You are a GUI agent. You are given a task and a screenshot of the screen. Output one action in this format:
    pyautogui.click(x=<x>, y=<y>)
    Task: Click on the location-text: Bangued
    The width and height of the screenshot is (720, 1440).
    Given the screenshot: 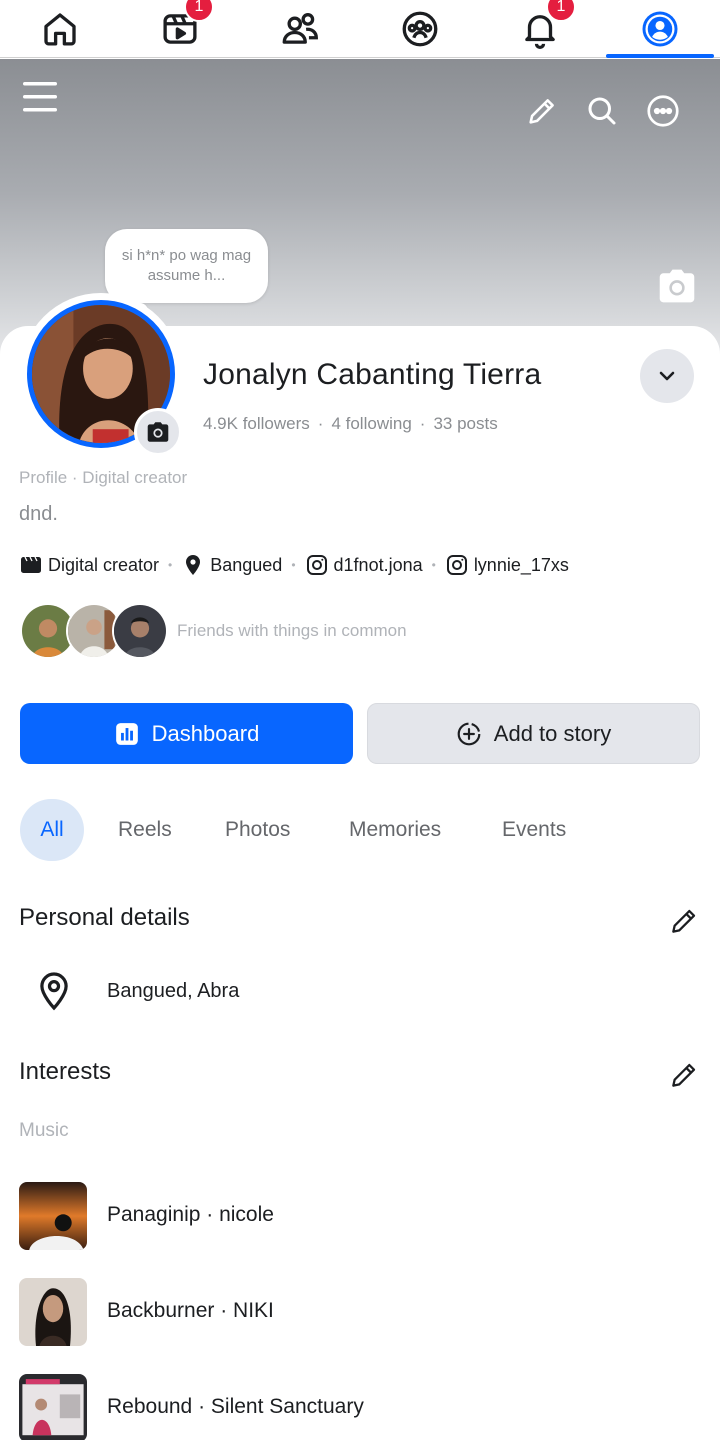 What is the action you would take?
    pyautogui.click(x=246, y=564)
    